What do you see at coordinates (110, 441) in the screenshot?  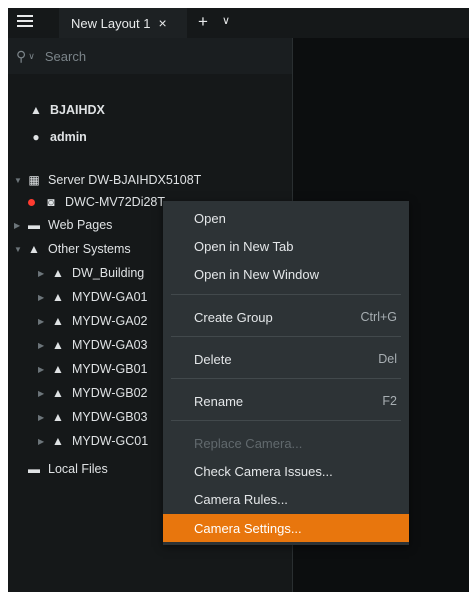 I see `system-label: MYDW-GC01` at bounding box center [110, 441].